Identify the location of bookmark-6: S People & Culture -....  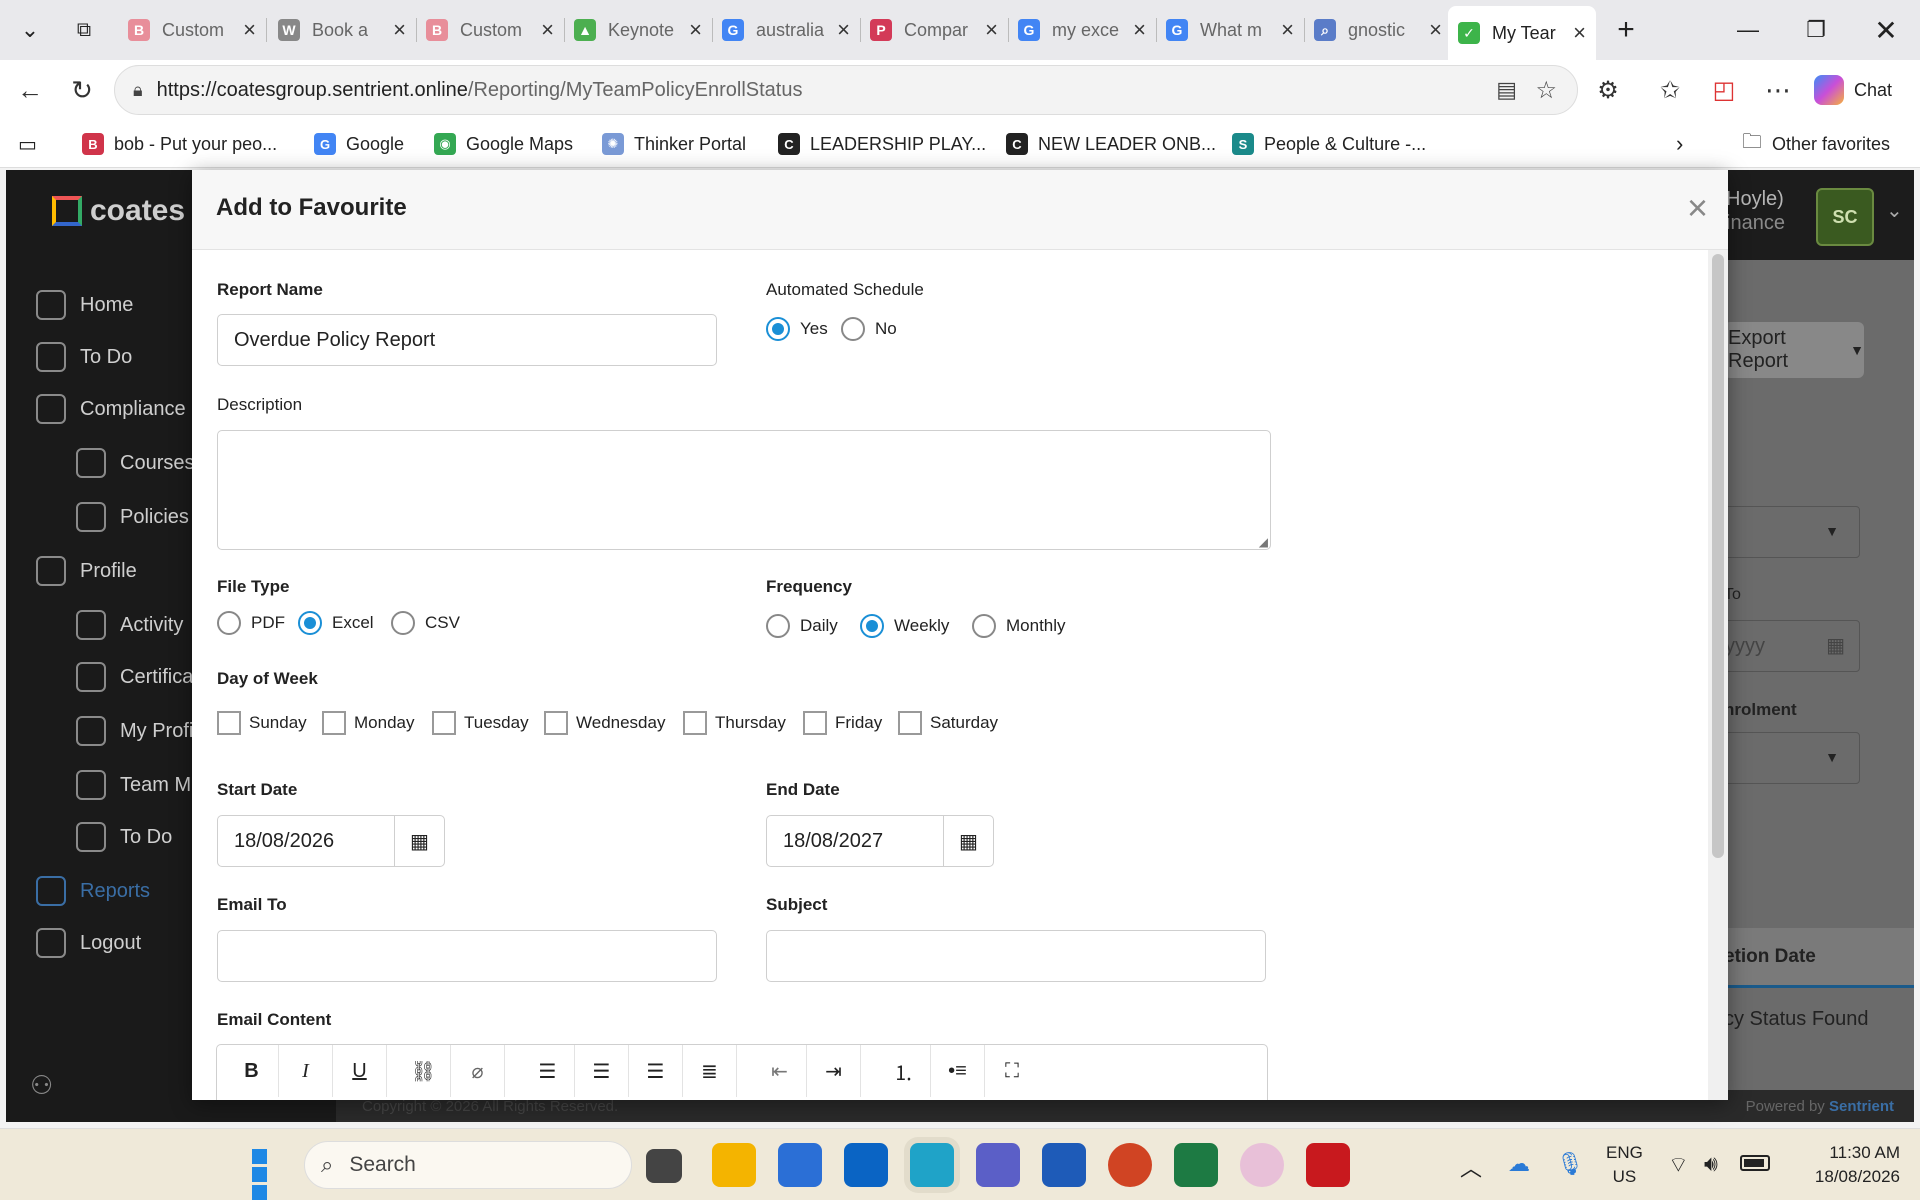
(1329, 144).